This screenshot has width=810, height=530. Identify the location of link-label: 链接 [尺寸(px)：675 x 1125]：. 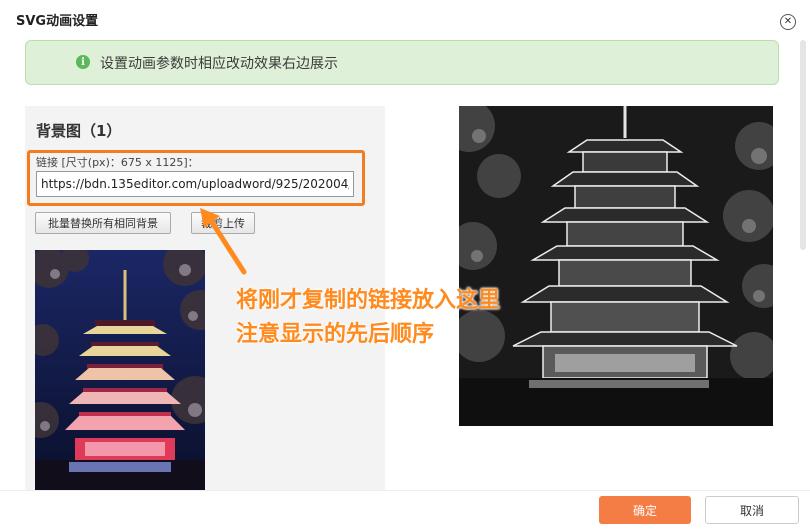
(117, 162).